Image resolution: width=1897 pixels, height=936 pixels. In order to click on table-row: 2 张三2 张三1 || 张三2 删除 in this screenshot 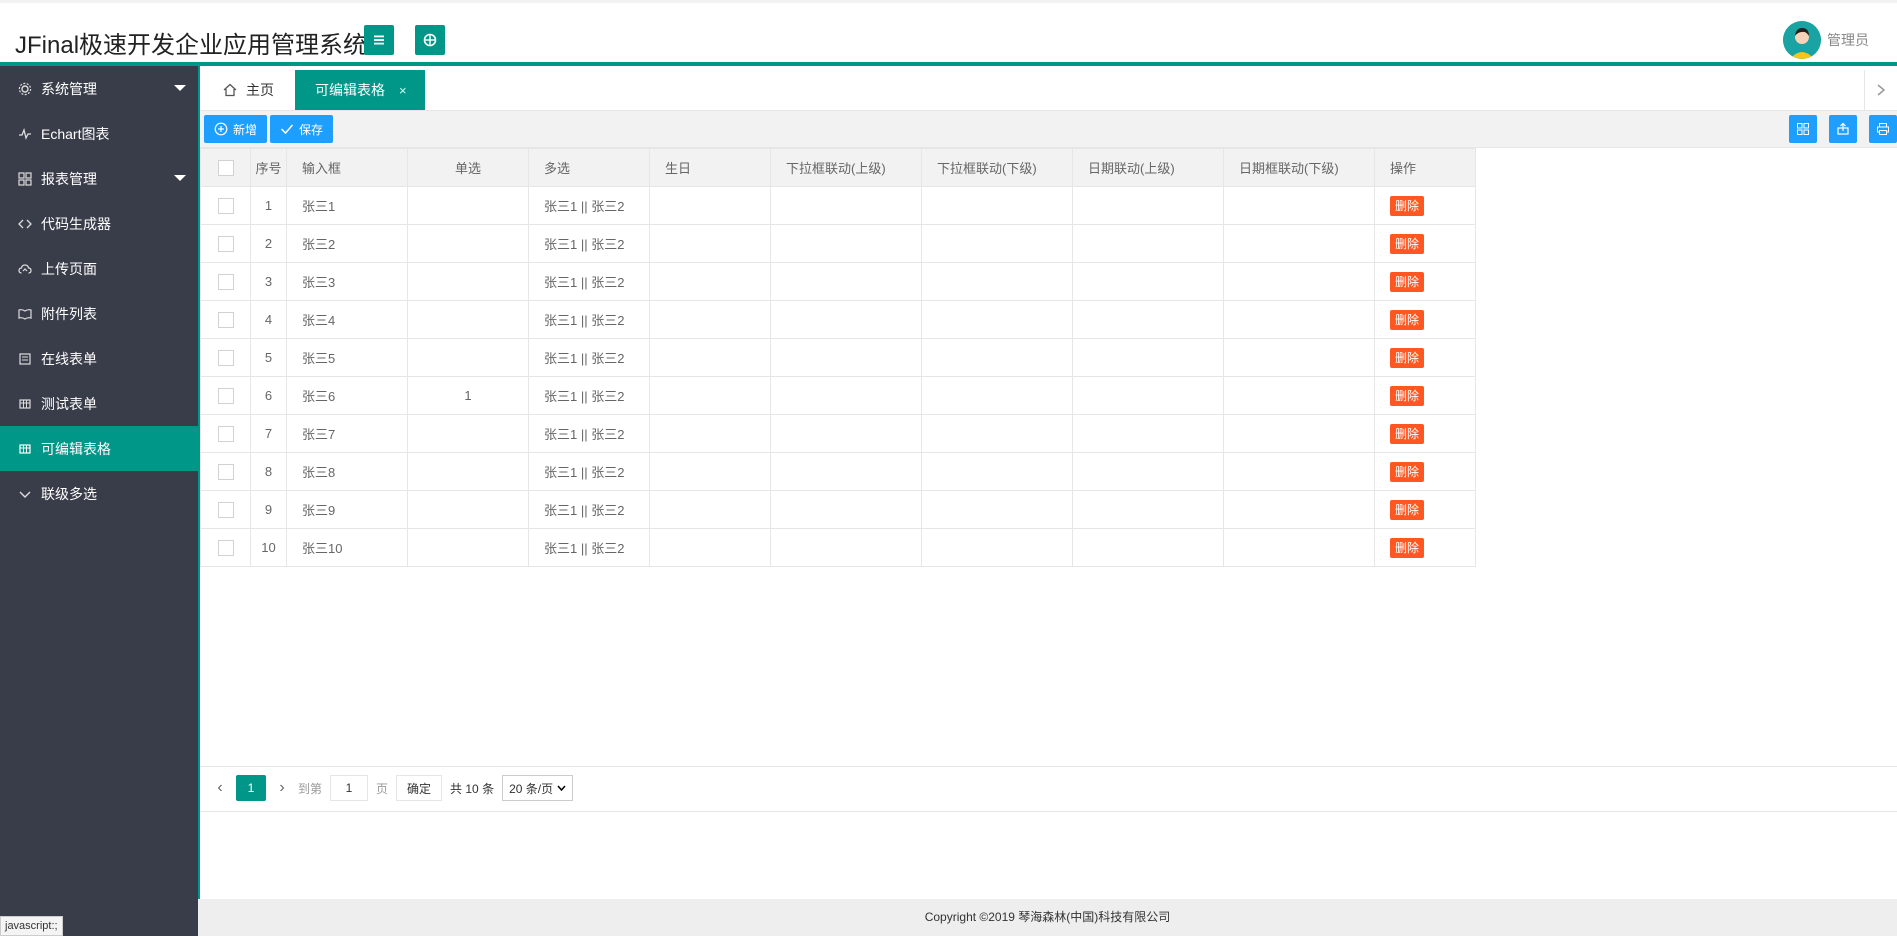, I will do `click(838, 243)`.